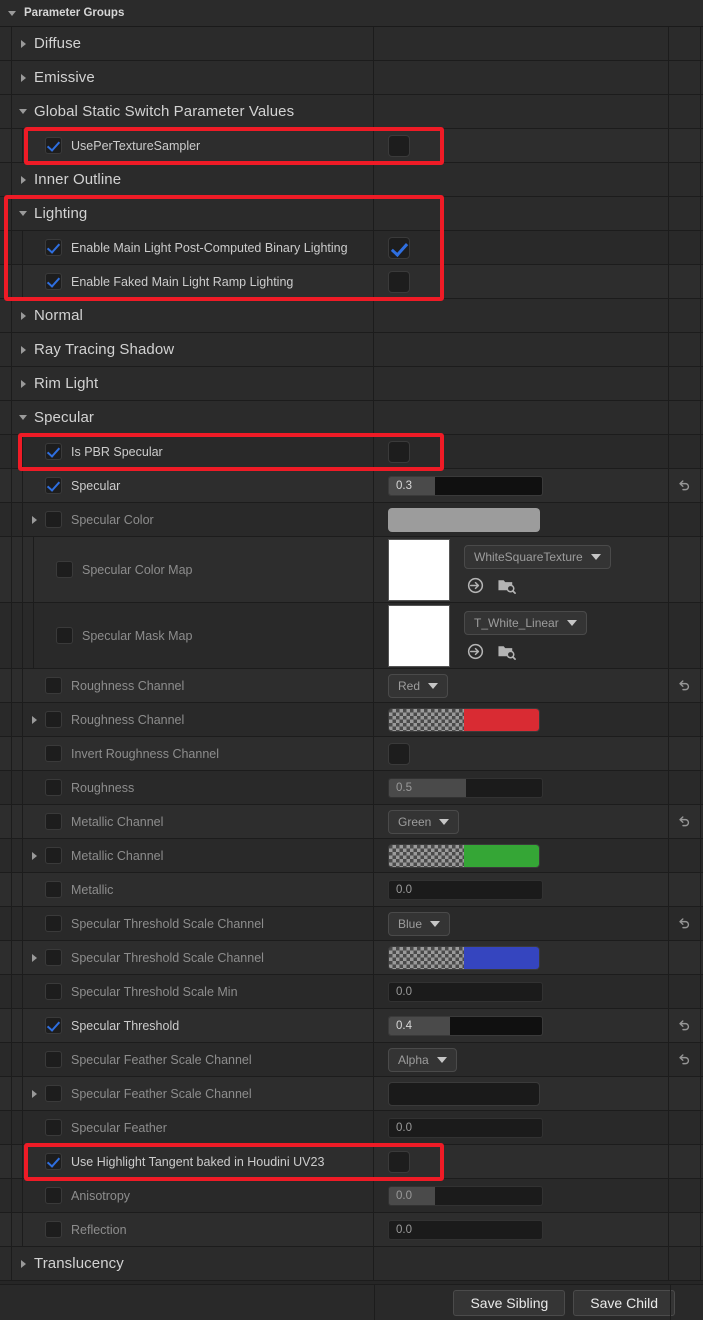 The image size is (703, 1320). What do you see at coordinates (64, 569) in the screenshot?
I see `override-checkbox-specular-color-map` at bounding box center [64, 569].